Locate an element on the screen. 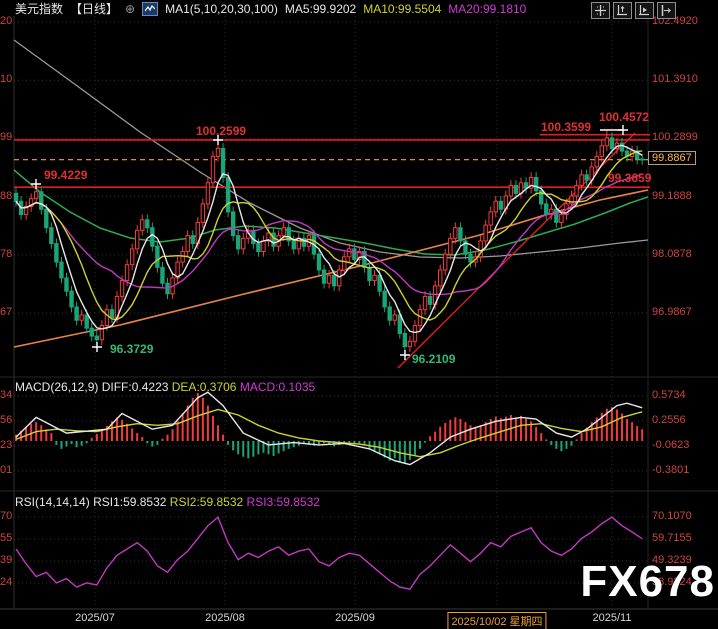  price-axis-left-stub: 99 is located at coordinates (6, 137).